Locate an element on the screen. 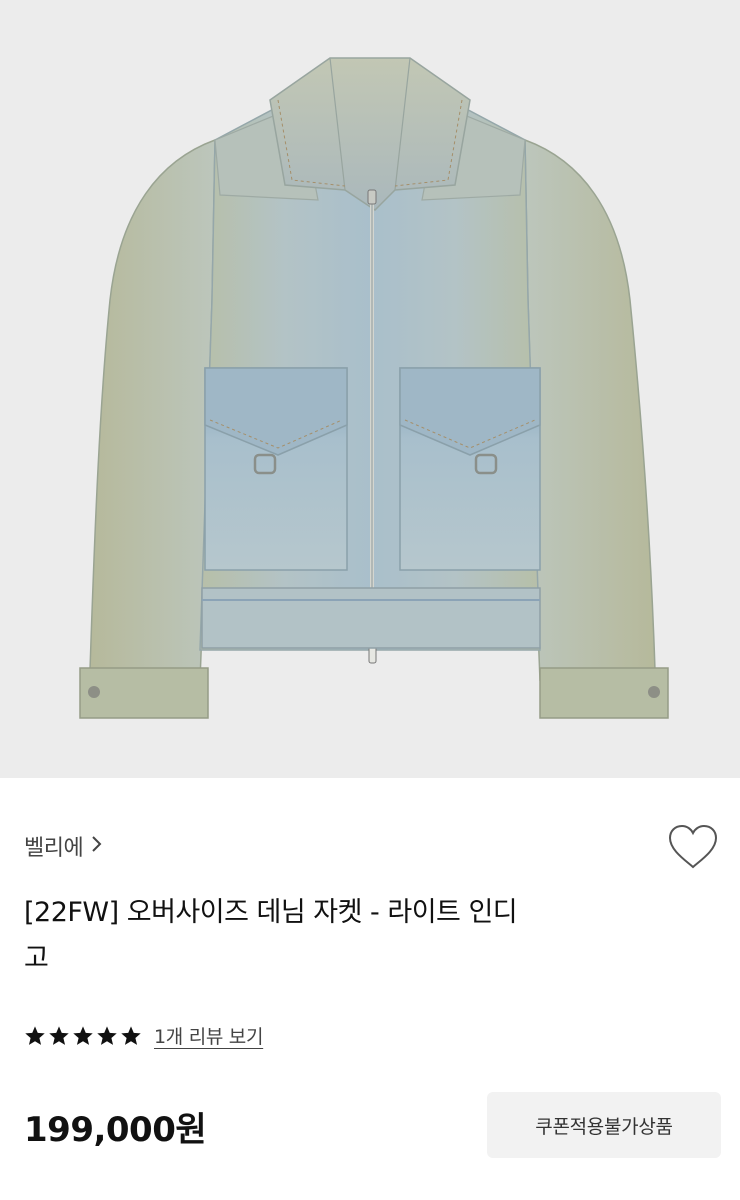 The width and height of the screenshot is (740, 1200). rating-stars is located at coordinates (83, 1036).